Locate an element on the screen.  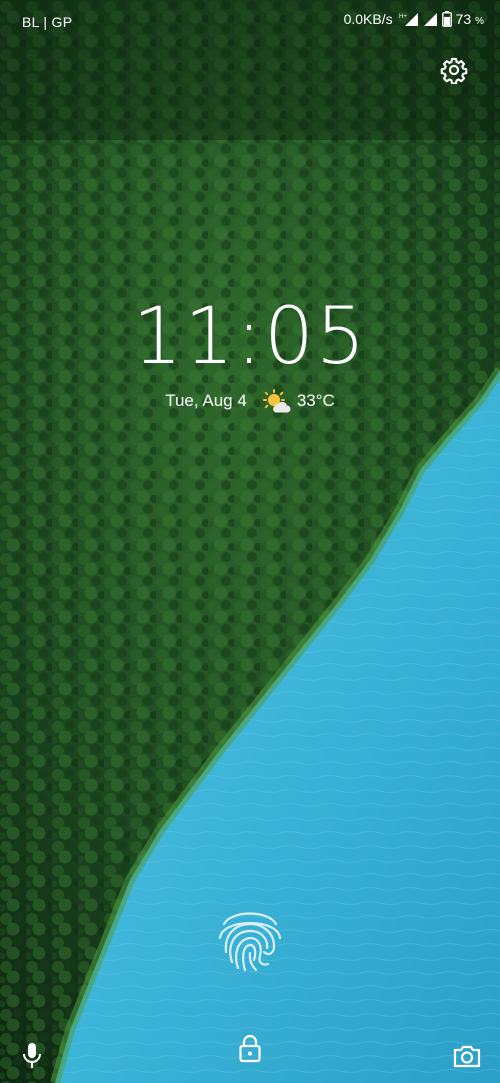
carrier-label: BL | GP is located at coordinates (47, 22).